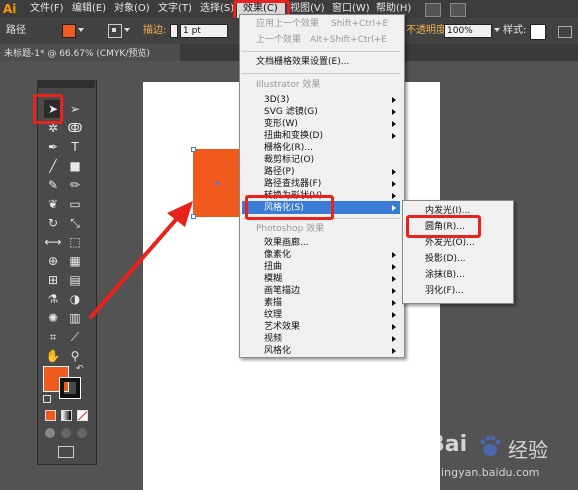 The image size is (578, 490). What do you see at coordinates (66, 415) in the screenshot?
I see `gradient-mode-icon` at bounding box center [66, 415].